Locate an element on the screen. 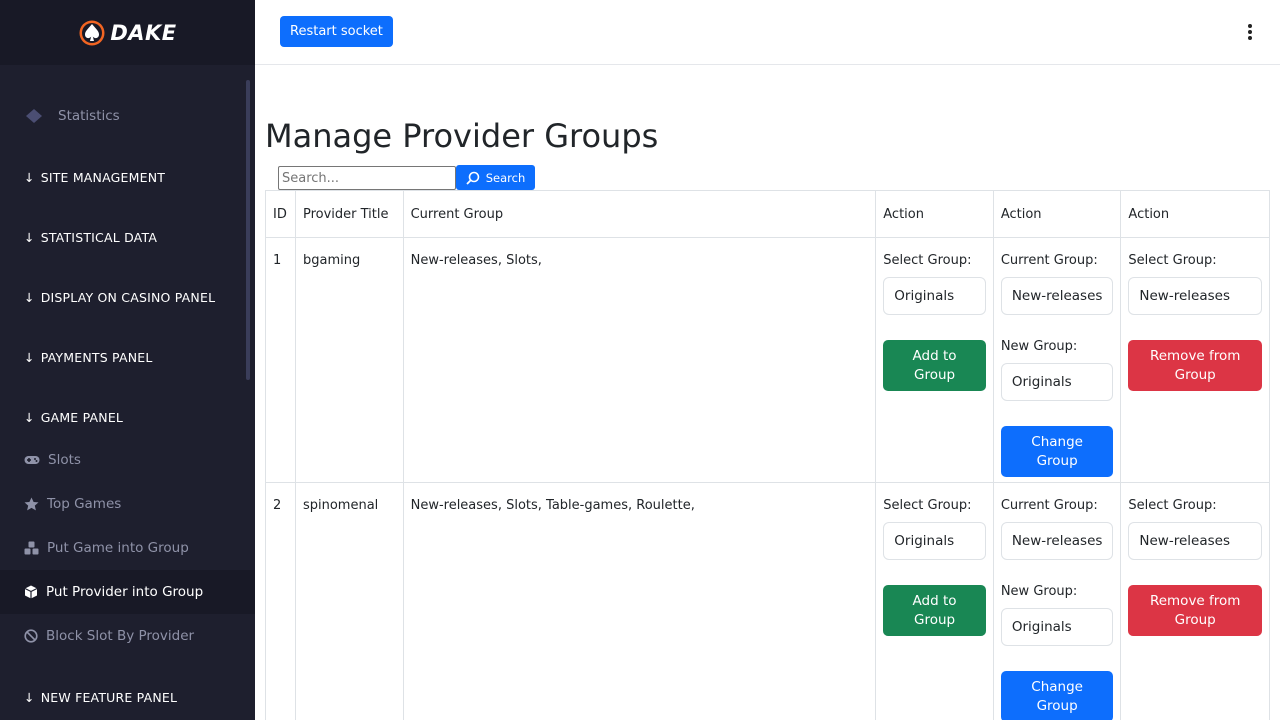 This screenshot has height=720, width=1280. sidebar-item-block-slot-by-provider: Block Slot By Provider is located at coordinates (109, 636).